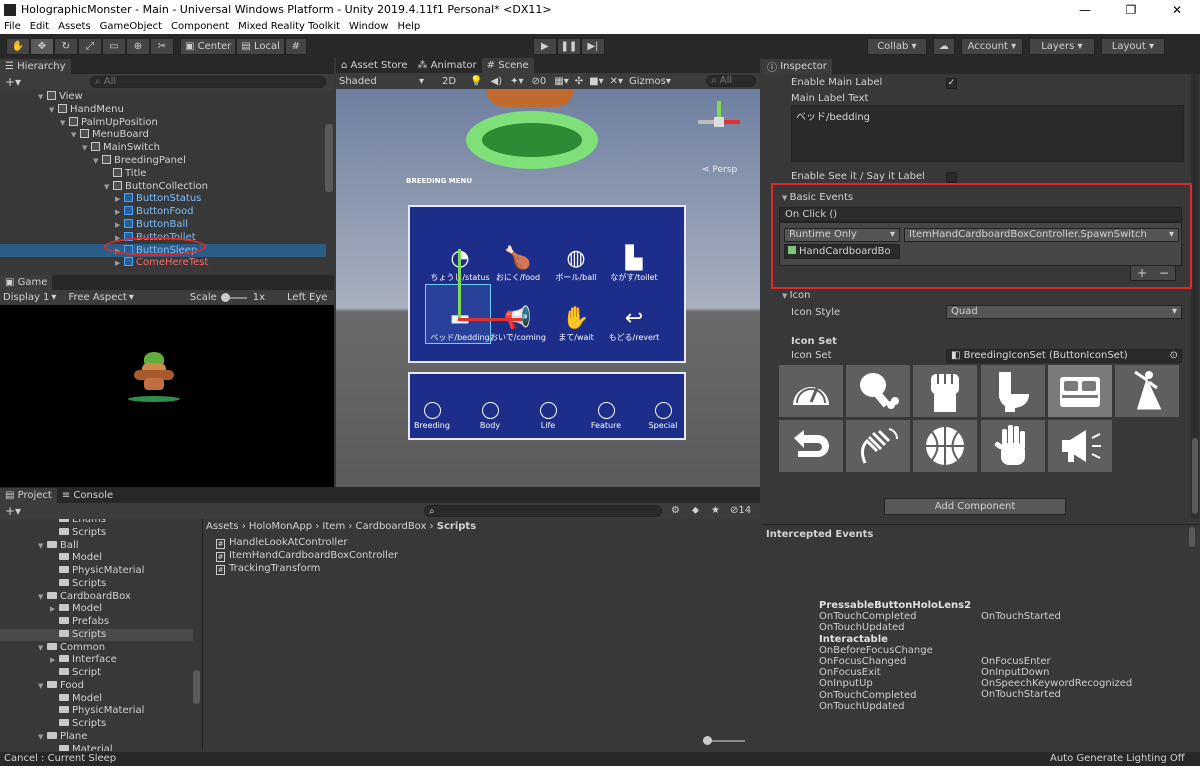 This screenshot has width=1200, height=766. I want to click on hierarchy-row: ▼ ButtonCollection, so click(163, 186).